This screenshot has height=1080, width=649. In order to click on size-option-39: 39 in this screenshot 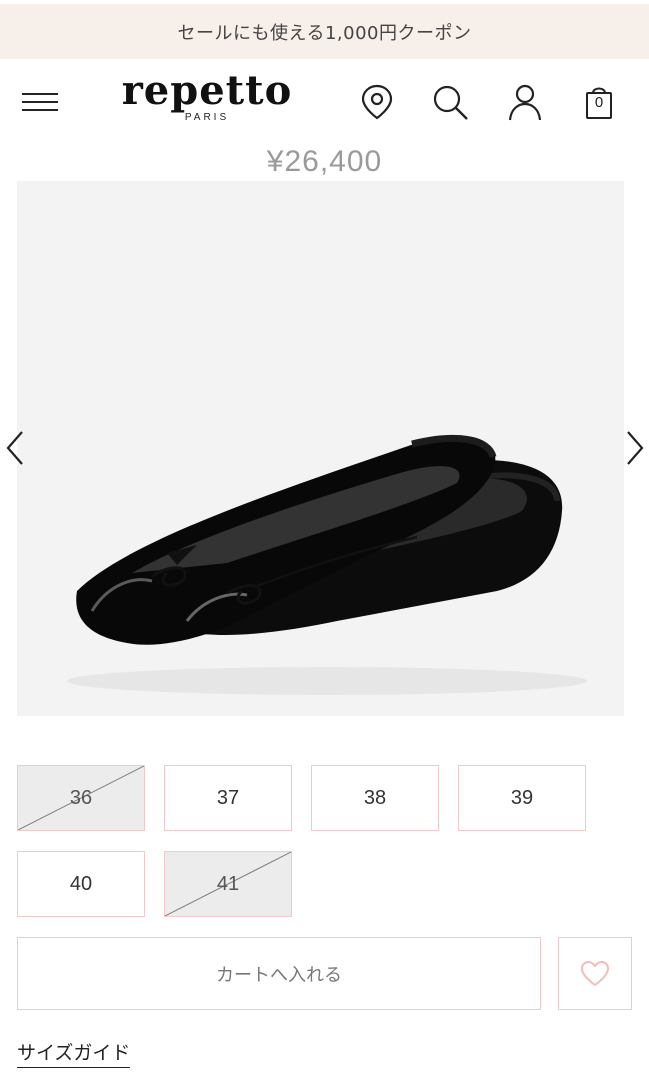, I will do `click(522, 798)`.